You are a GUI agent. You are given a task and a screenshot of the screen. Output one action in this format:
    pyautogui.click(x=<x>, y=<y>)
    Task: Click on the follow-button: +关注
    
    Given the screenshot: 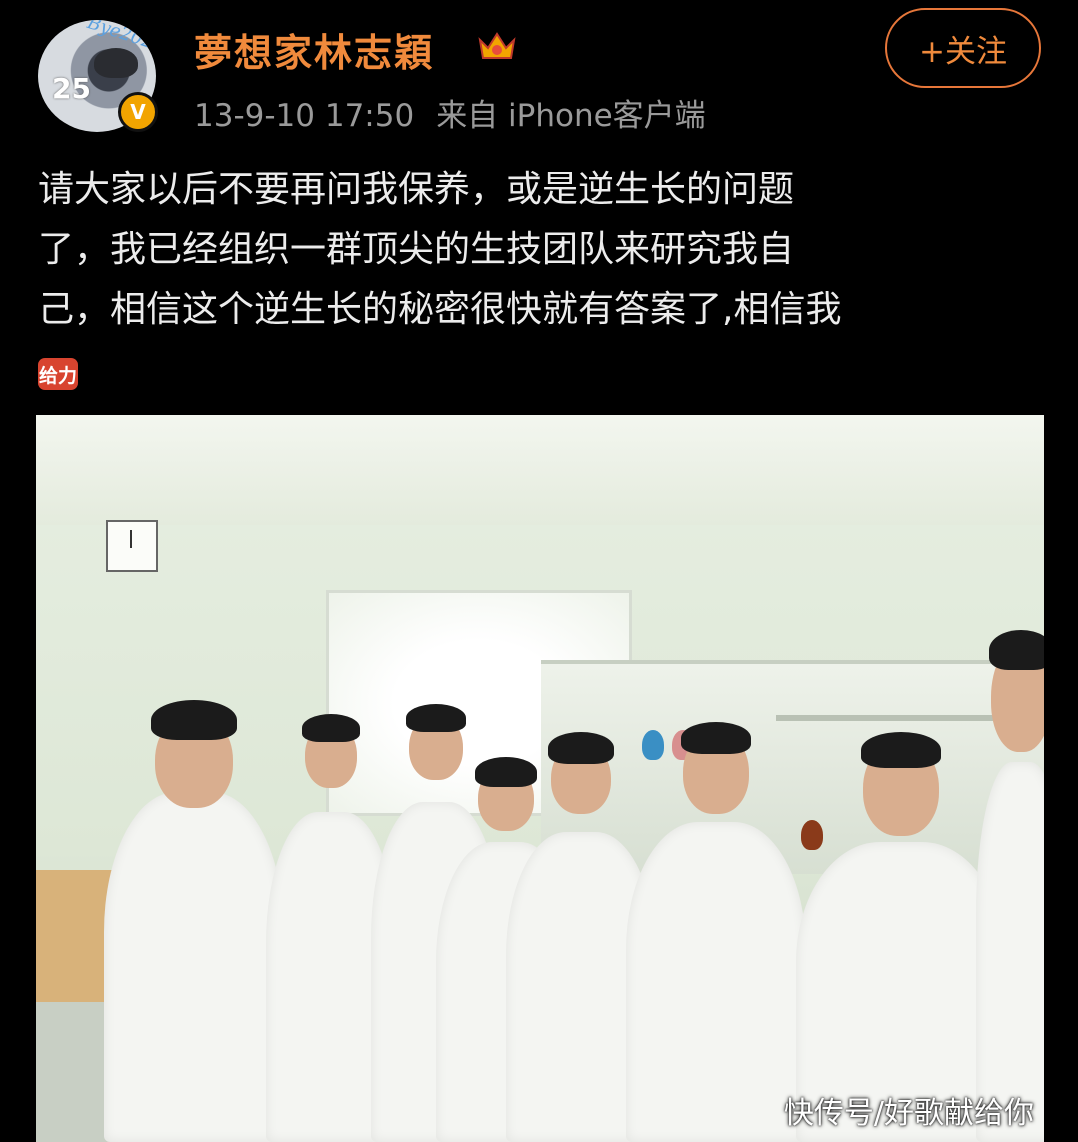 What is the action you would take?
    pyautogui.click(x=963, y=48)
    